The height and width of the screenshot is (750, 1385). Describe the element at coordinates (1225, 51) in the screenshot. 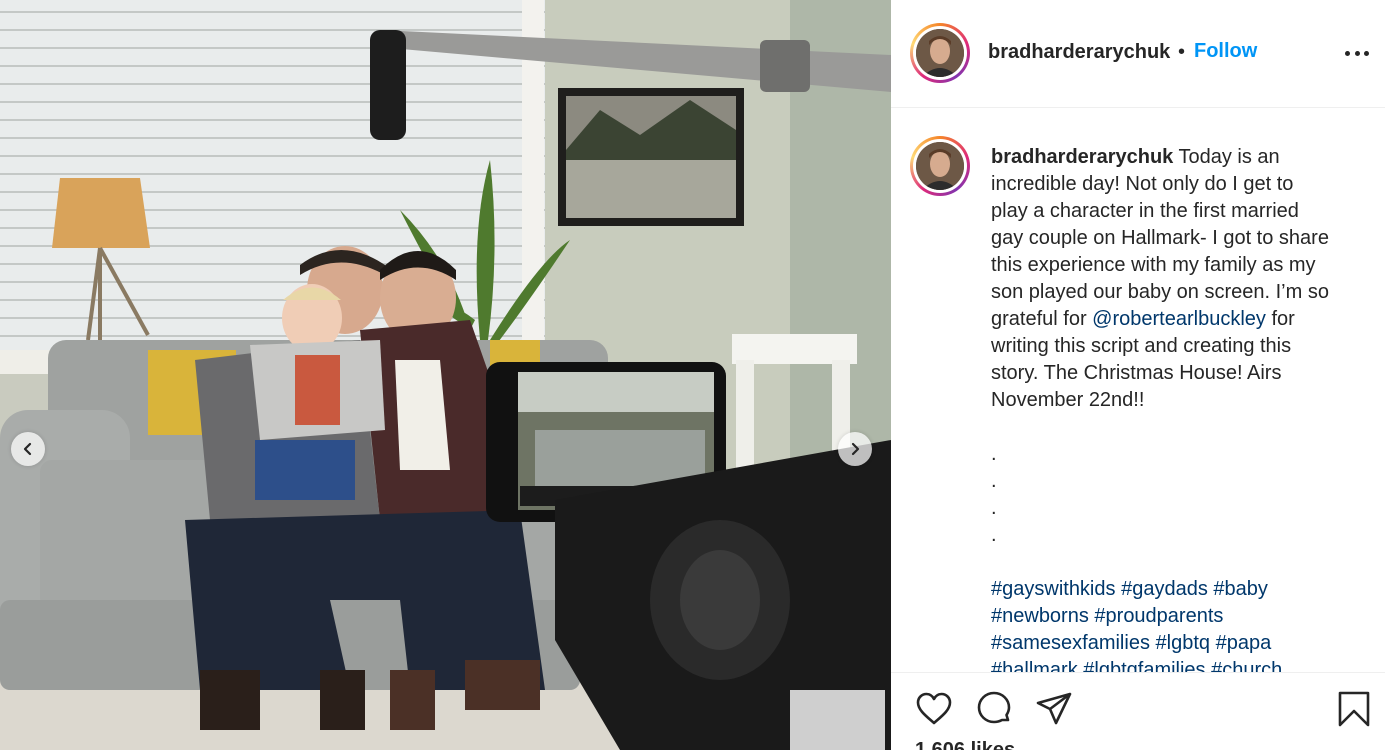

I see `follow-button: Follow` at that location.